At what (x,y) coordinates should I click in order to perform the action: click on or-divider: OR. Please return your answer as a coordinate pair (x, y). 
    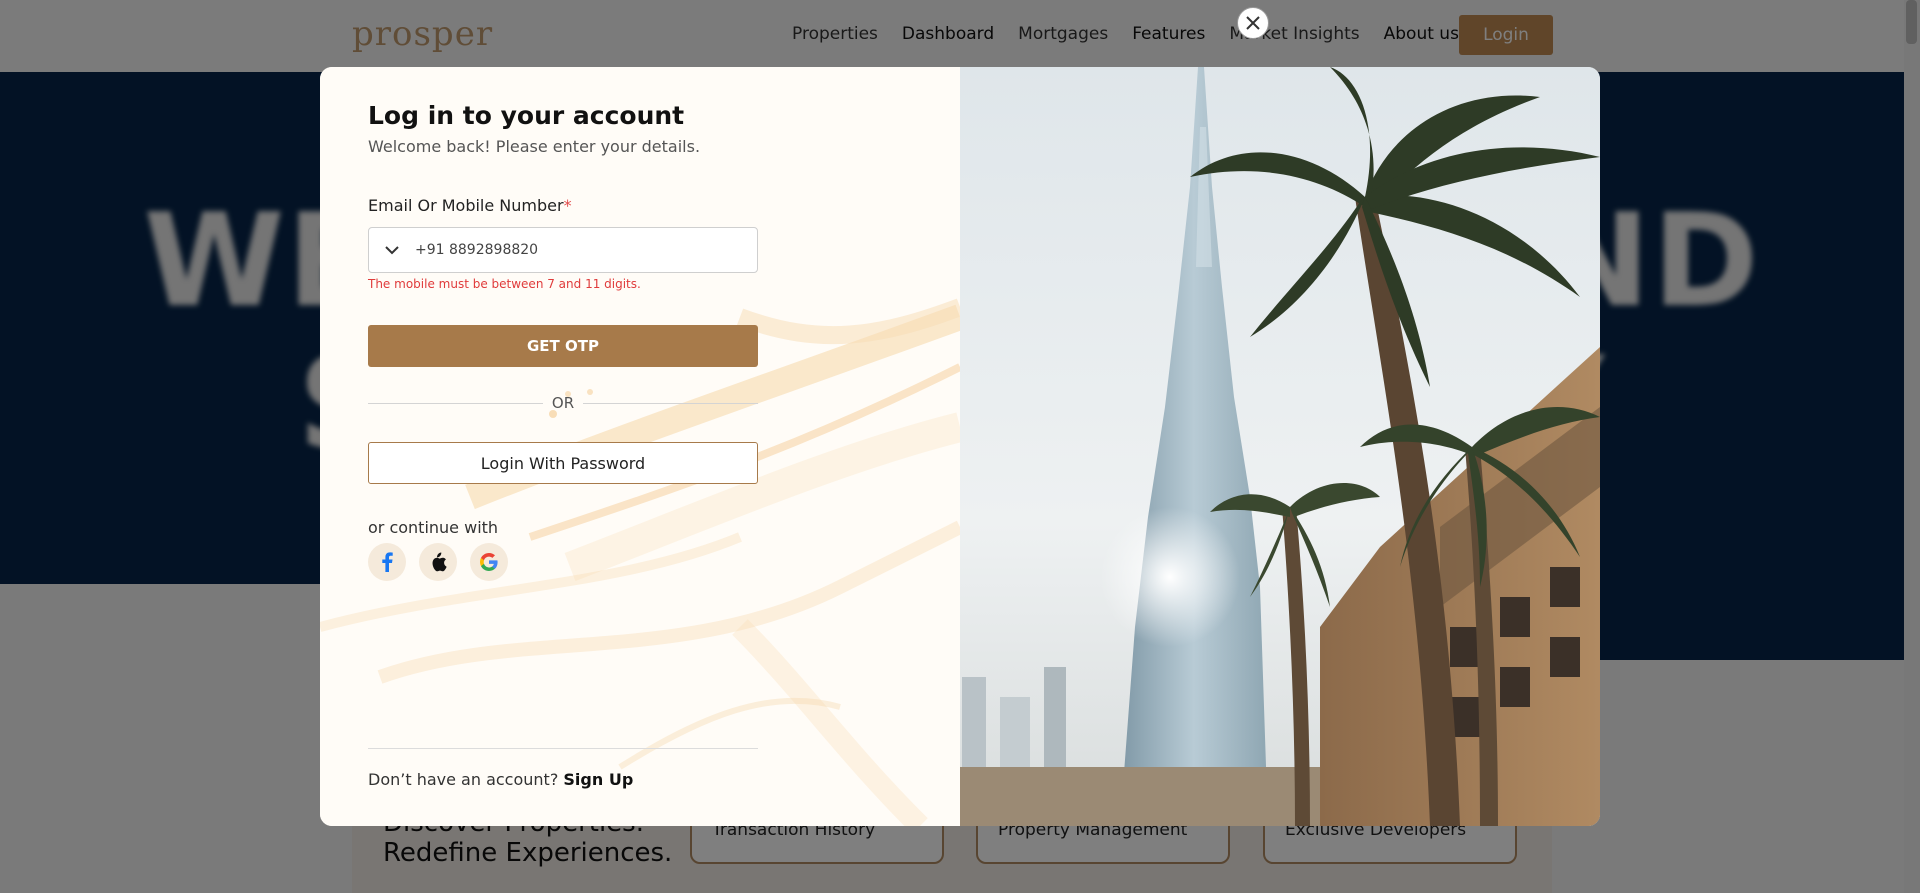
    Looking at the image, I should click on (563, 403).